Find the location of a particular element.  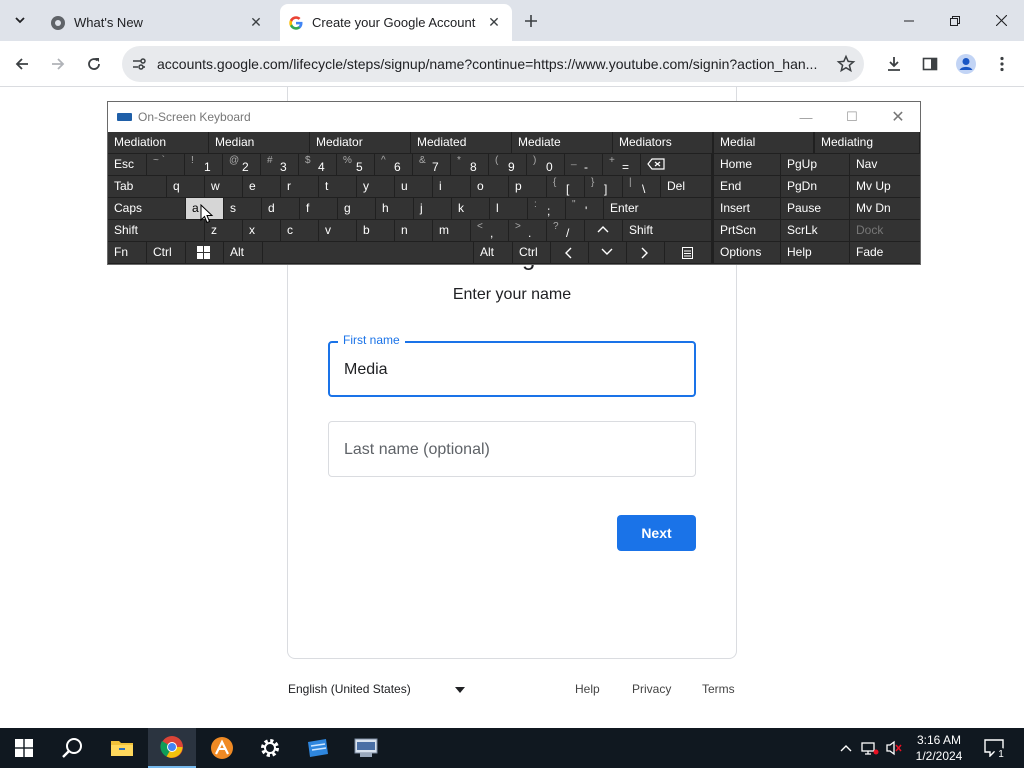

key-enter: Enter is located at coordinates (657, 208).